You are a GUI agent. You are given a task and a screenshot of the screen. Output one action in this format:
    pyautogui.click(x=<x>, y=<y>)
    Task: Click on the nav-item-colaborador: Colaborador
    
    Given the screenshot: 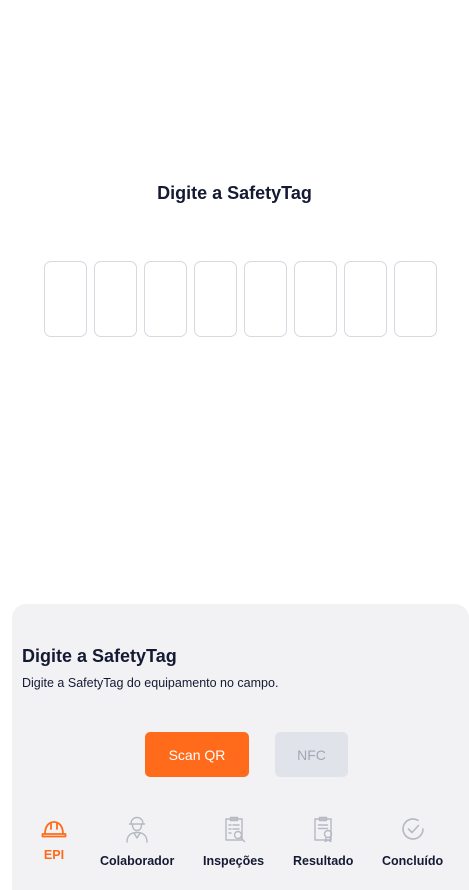 What is the action you would take?
    pyautogui.click(x=137, y=841)
    